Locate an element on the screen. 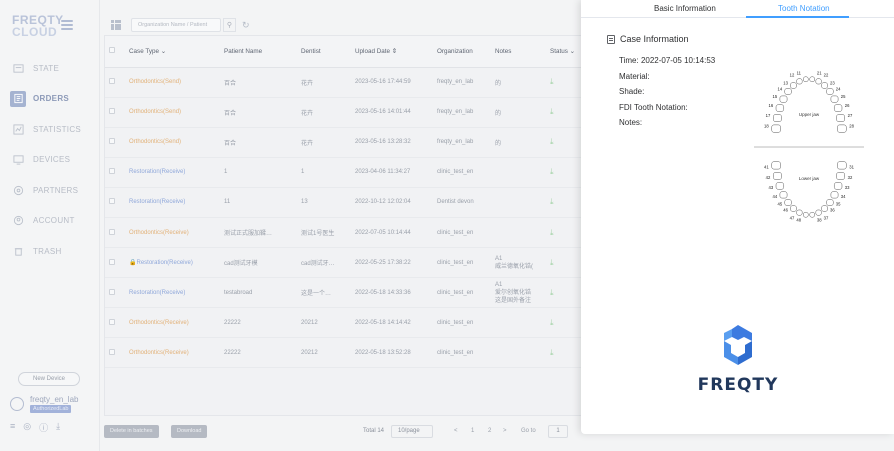  tab-tooth-notation: Tooth Notation is located at coordinates (804, 8).